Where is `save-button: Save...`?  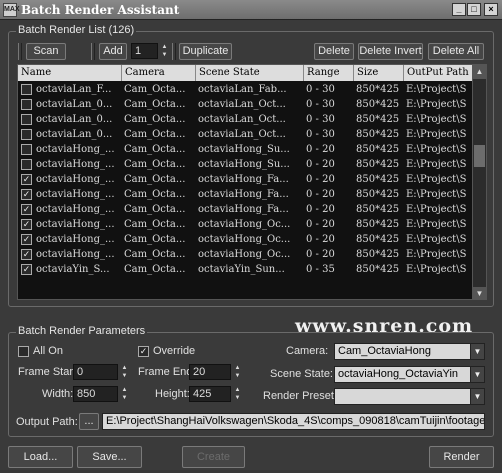 save-button: Save... is located at coordinates (109, 457).